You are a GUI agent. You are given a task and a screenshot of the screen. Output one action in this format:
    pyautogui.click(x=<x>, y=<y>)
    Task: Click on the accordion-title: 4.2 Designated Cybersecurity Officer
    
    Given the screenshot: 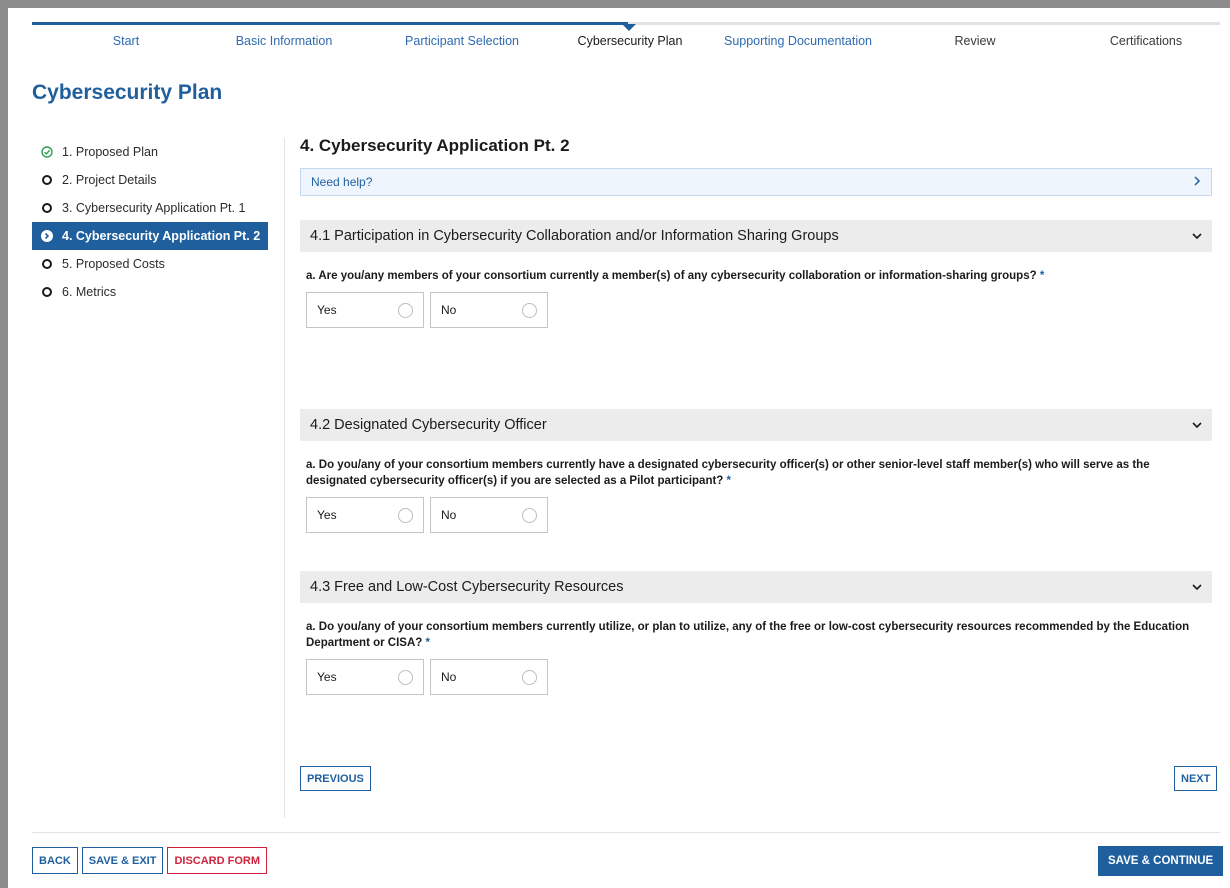 What is the action you would take?
    pyautogui.click(x=428, y=425)
    